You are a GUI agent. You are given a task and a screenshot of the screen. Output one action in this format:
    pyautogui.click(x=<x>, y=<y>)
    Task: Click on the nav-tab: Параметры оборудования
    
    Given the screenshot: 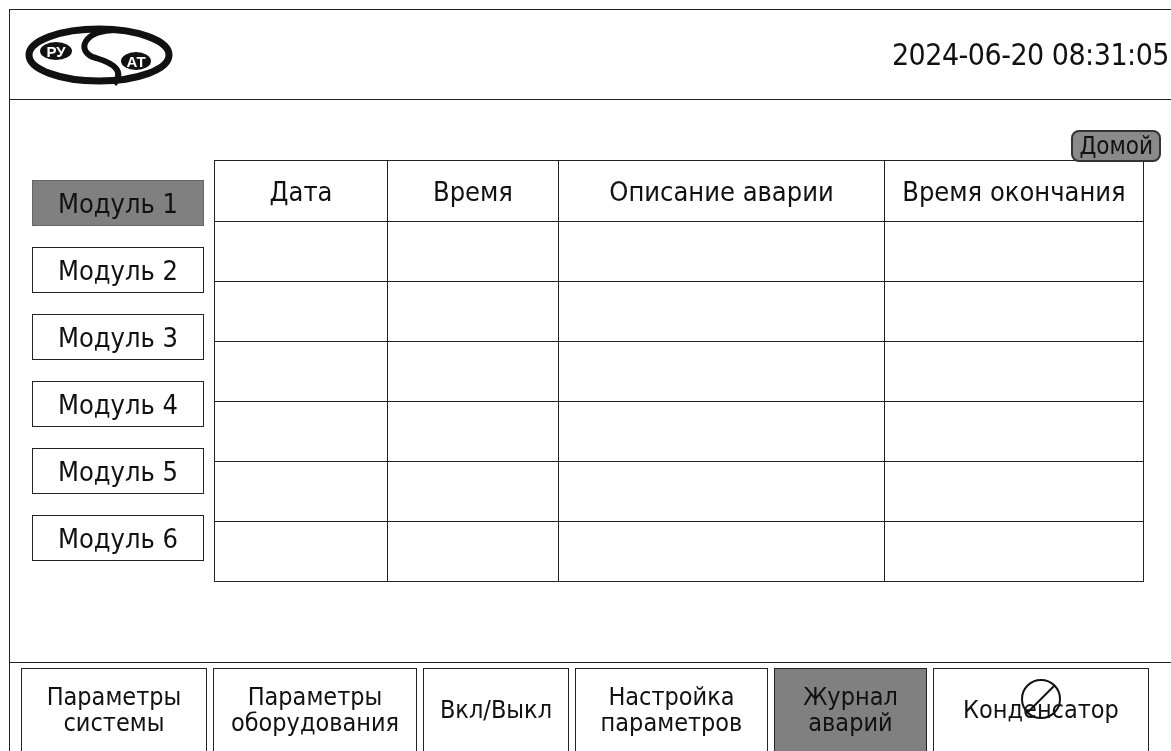 What is the action you would take?
    pyautogui.click(x=315, y=709)
    